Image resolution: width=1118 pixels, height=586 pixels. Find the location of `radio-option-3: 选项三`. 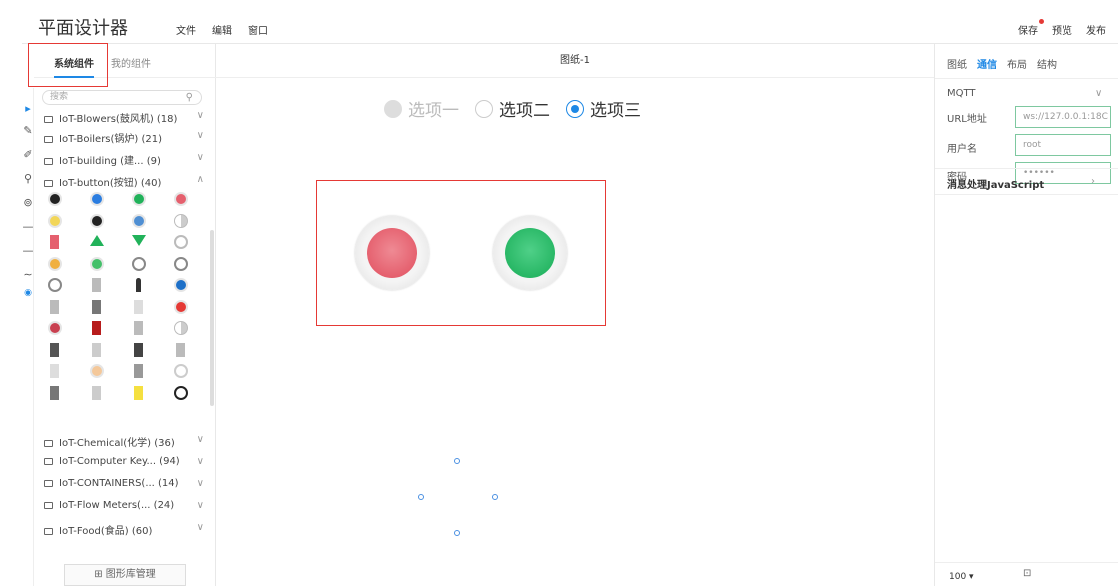

radio-option-3: 选项三 is located at coordinates (603, 108).